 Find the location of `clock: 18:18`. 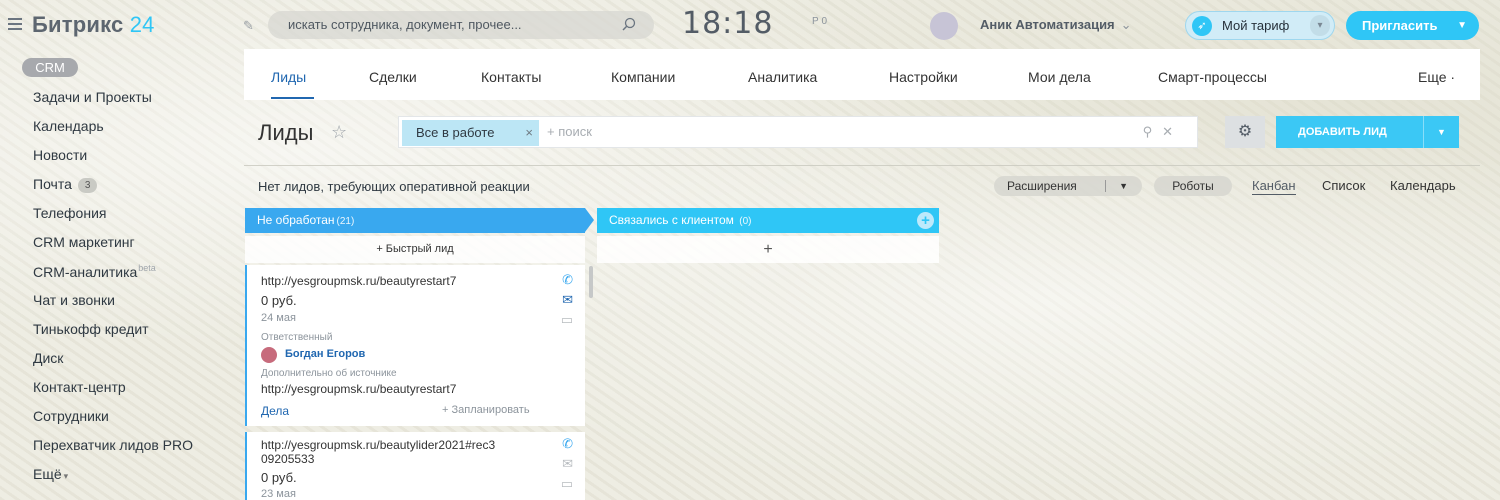

clock: 18:18 is located at coordinates (727, 23).